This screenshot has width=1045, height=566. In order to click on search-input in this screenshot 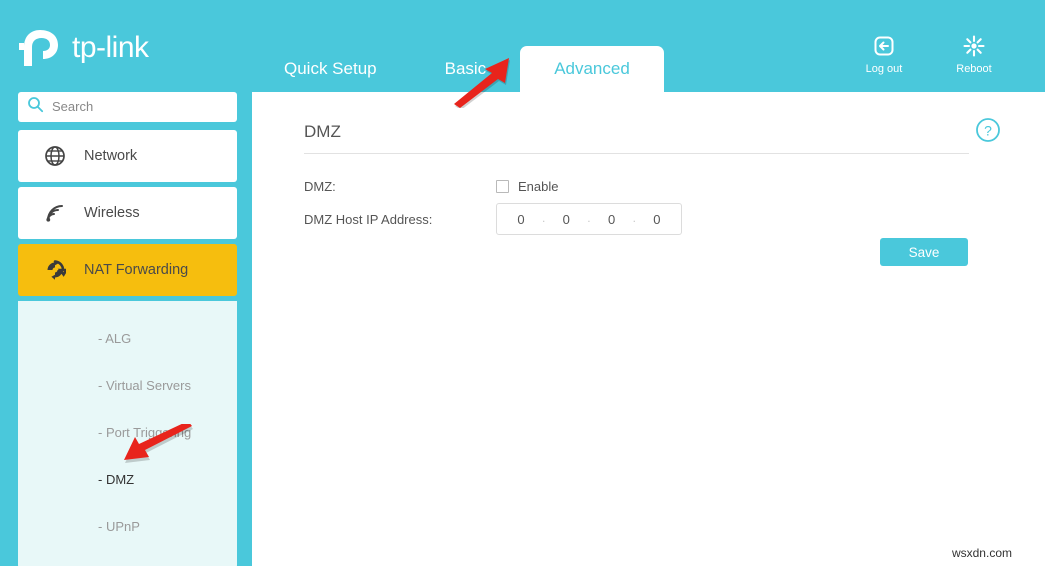, I will do `click(144, 106)`.